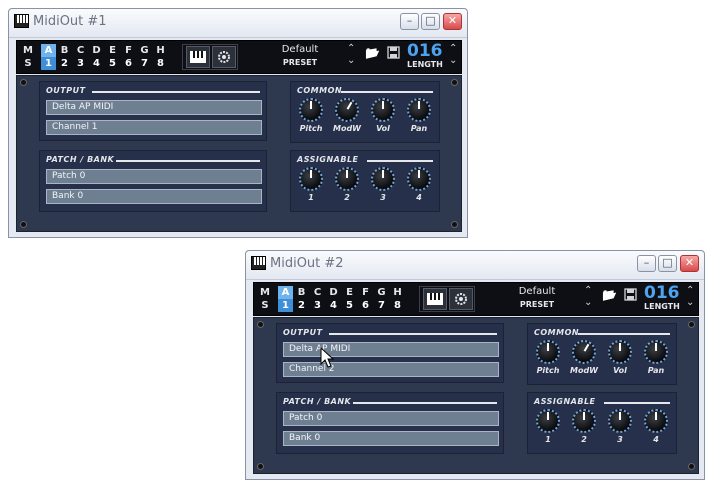 The width and height of the screenshot is (713, 489). Describe the element at coordinates (602, 423) in the screenshot. I see `assignable-group: ASSIGNABLE 1 2 3 4` at that location.